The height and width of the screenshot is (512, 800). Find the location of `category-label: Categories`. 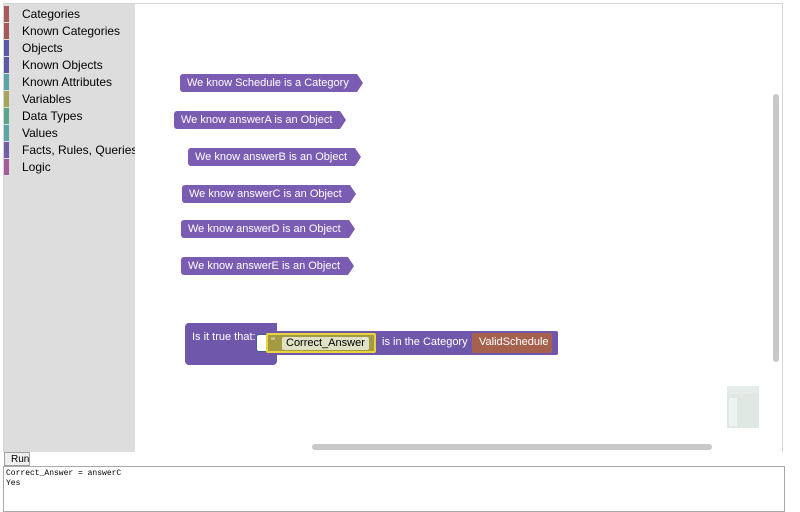

category-label: Categories is located at coordinates (51, 14).